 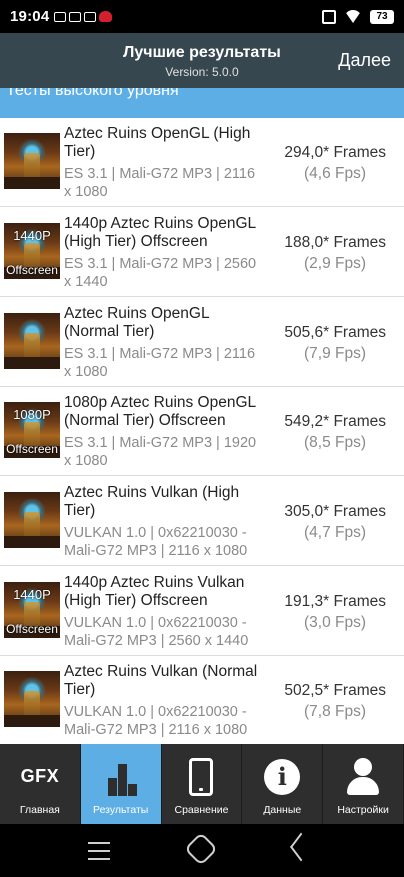 What do you see at coordinates (92, 93) in the screenshot?
I see `section-title: Тесты высокого уровня` at bounding box center [92, 93].